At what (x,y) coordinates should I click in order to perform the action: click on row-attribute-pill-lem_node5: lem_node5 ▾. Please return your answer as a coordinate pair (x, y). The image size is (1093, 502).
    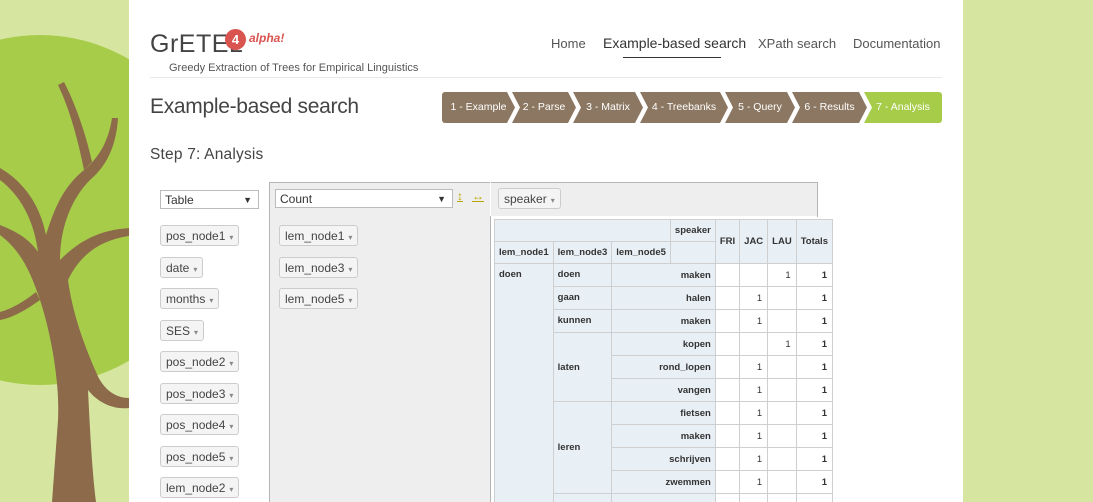
    Looking at the image, I should click on (319, 298).